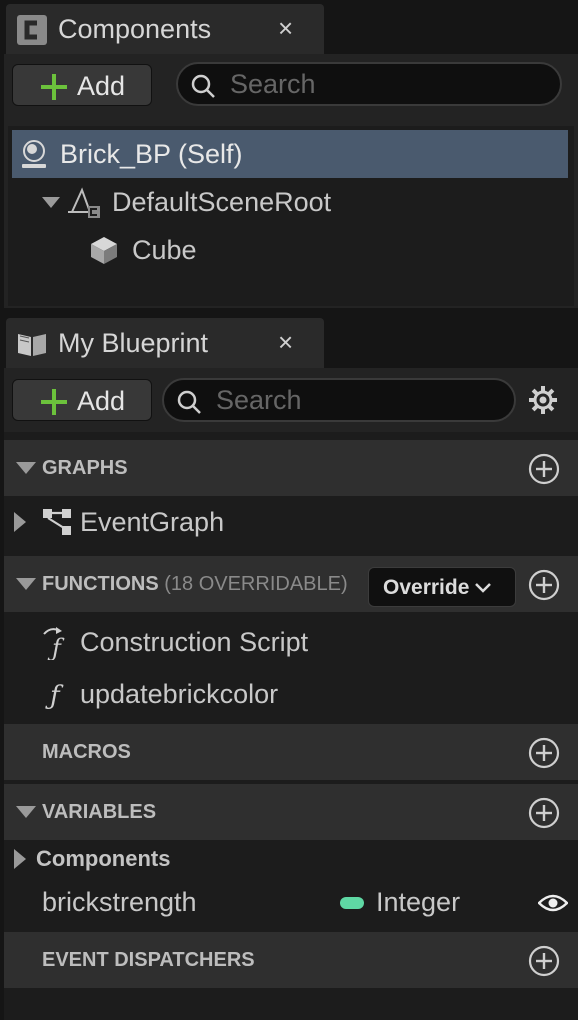 Image resolution: width=578 pixels, height=1020 pixels. What do you see at coordinates (133, 343) in the screenshot?
I see `my-blueprint-tab-title: My Blueprint` at bounding box center [133, 343].